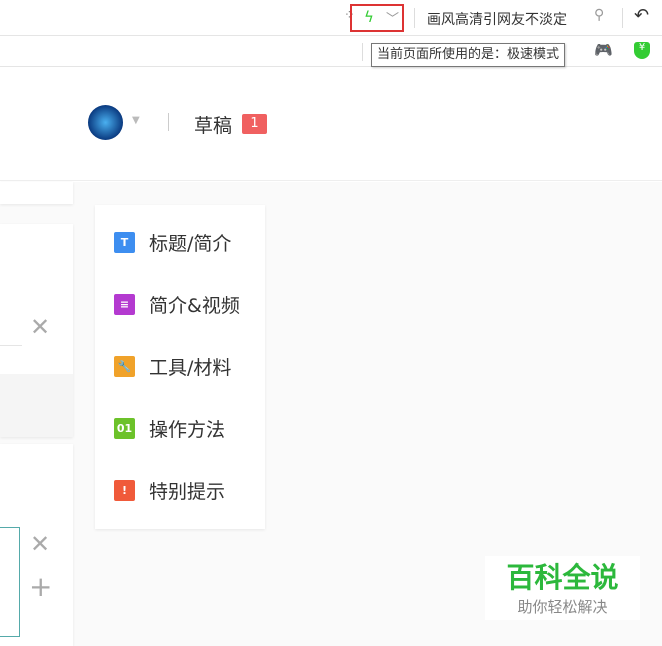  What do you see at coordinates (40, 586) in the screenshot?
I see `add-icon: +` at bounding box center [40, 586].